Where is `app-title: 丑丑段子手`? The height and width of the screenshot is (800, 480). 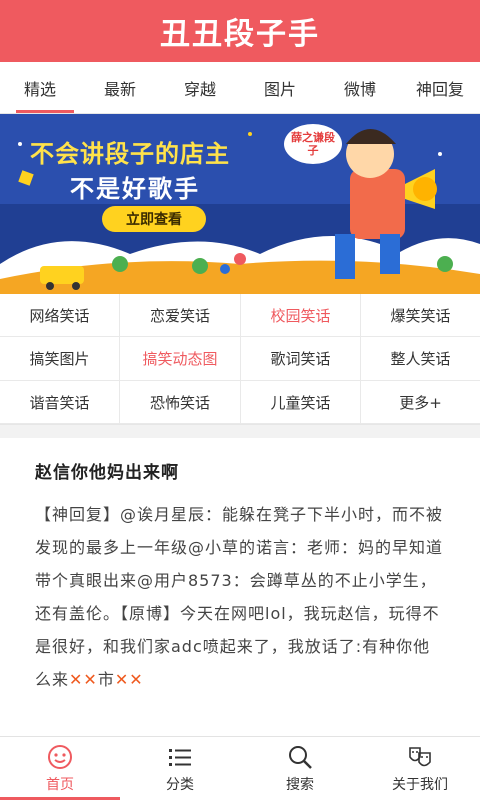 app-title: 丑丑段子手 is located at coordinates (240, 34).